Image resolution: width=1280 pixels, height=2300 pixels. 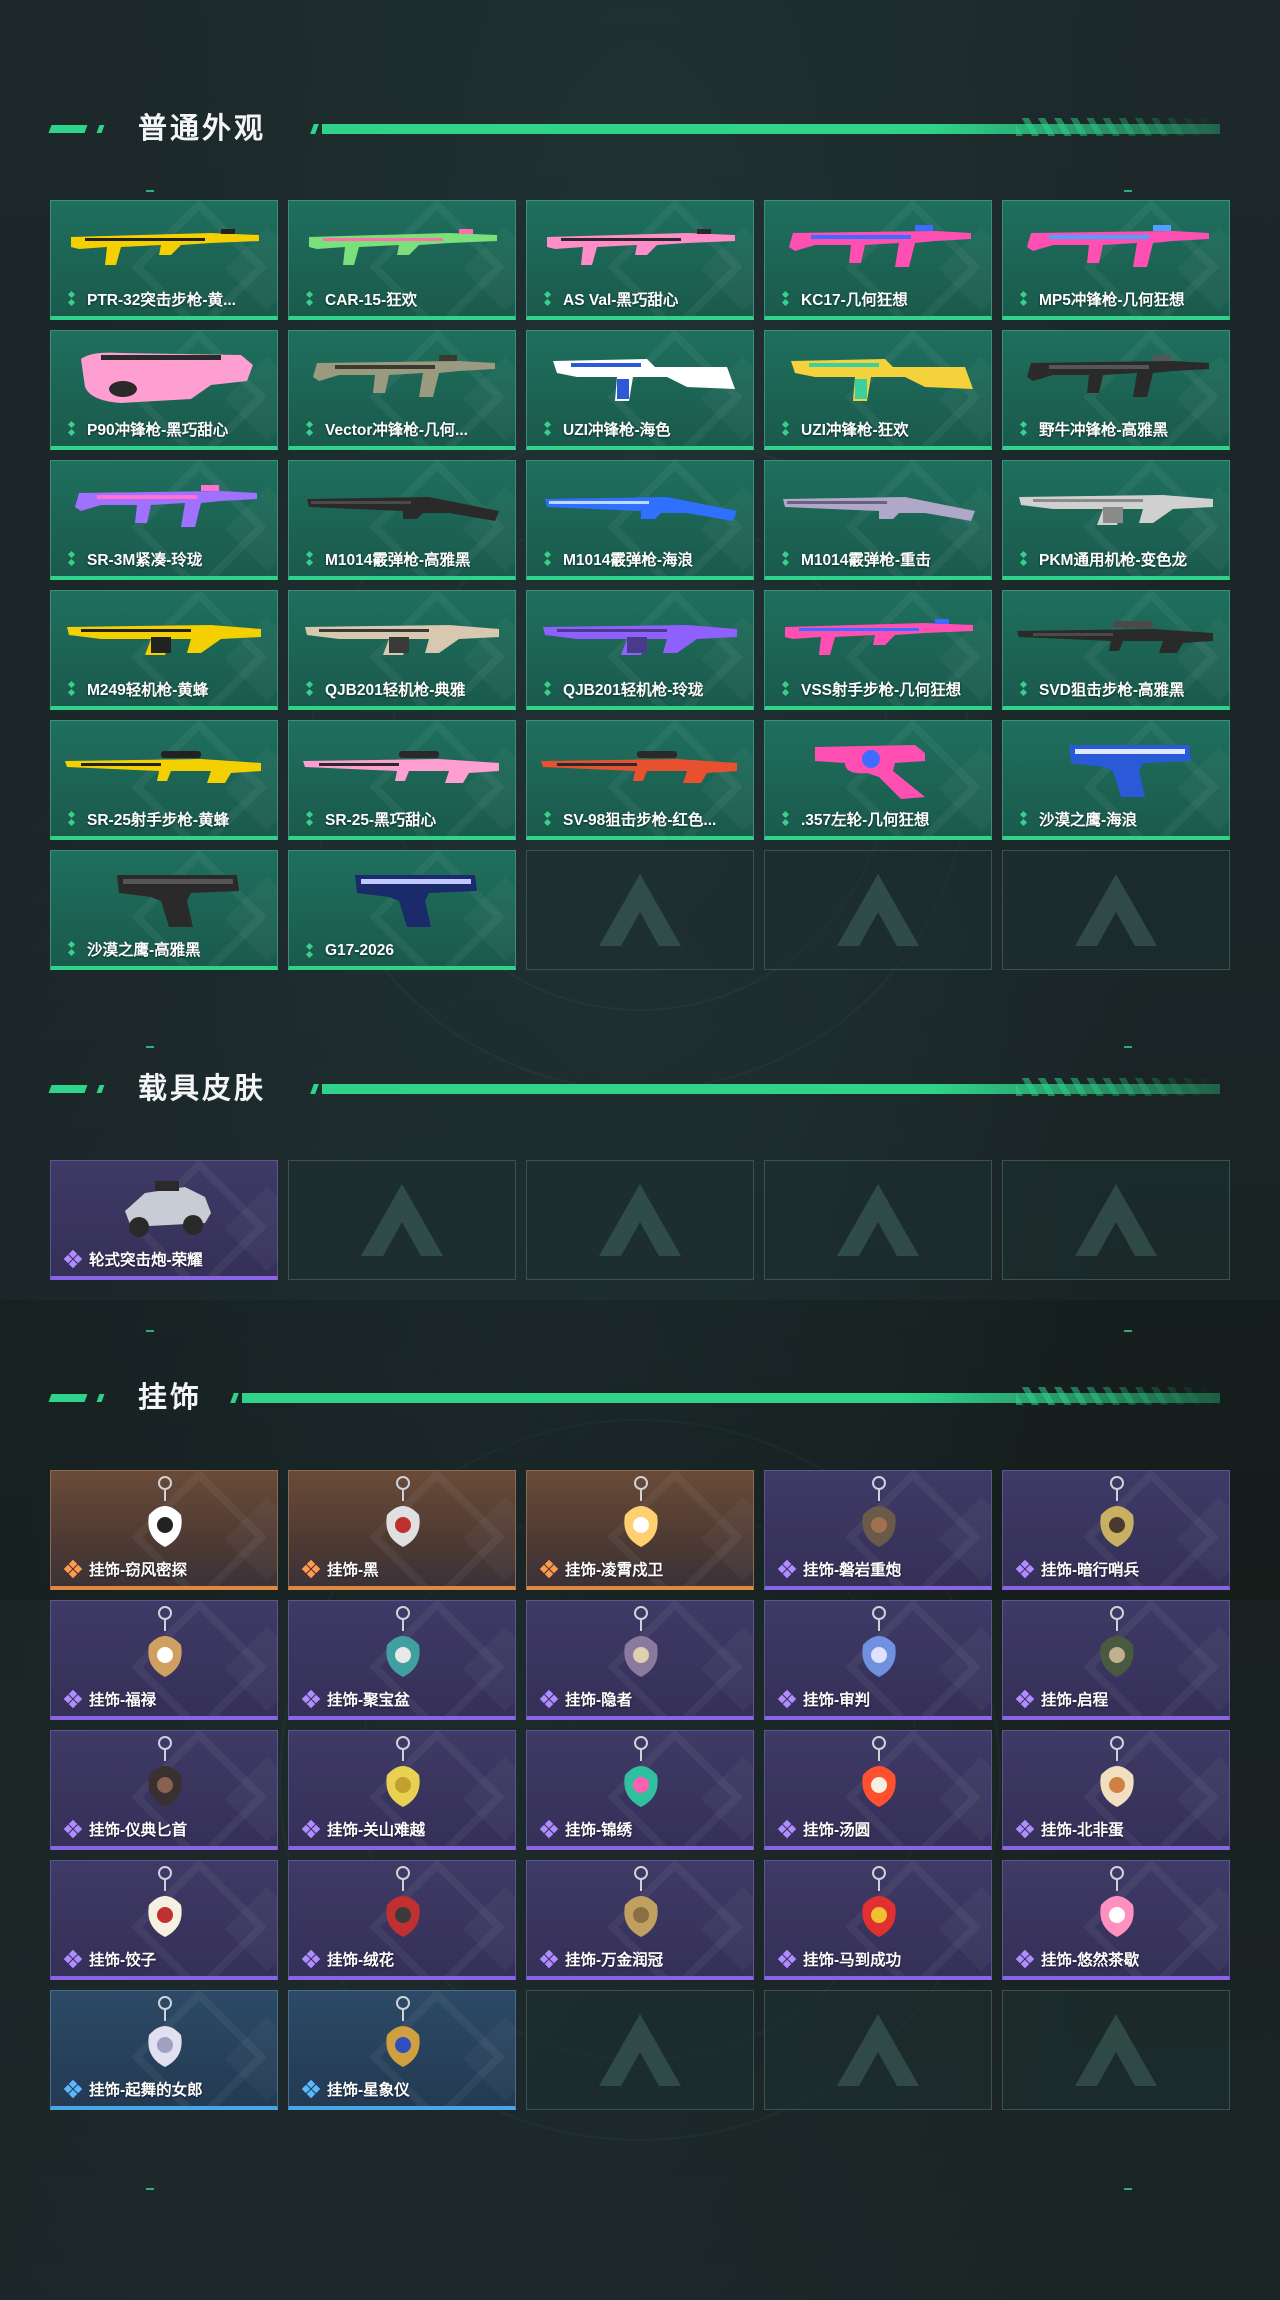 What do you see at coordinates (164, 780) in the screenshot?
I see `weapon-skin-card: SR-25射手步枪-黄蜂` at bounding box center [164, 780].